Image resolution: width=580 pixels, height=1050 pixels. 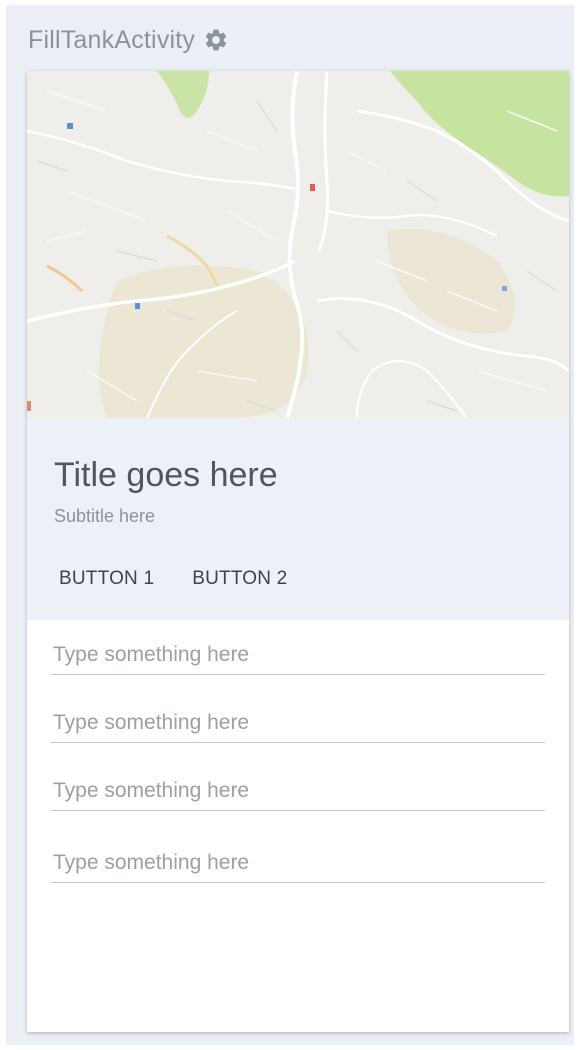 I want to click on card-title: Title goes here, so click(x=166, y=475).